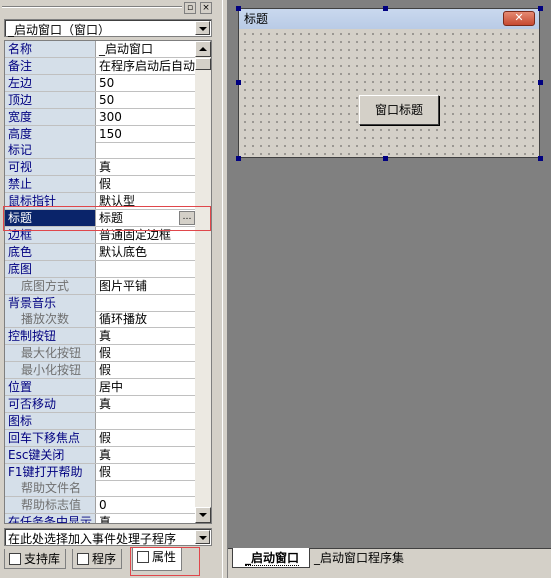  I want to click on object-selector: _启动窗口（窗口）, so click(108, 28).